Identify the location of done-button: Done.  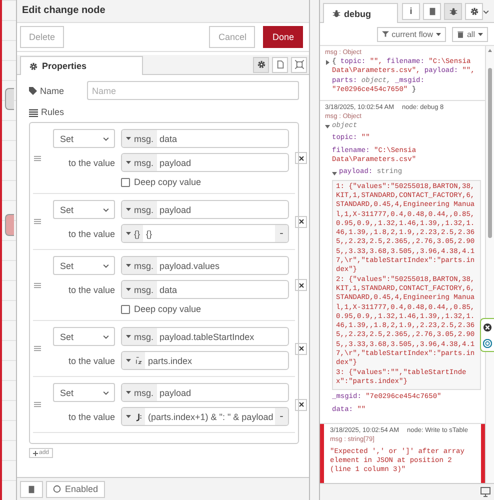
(283, 37).